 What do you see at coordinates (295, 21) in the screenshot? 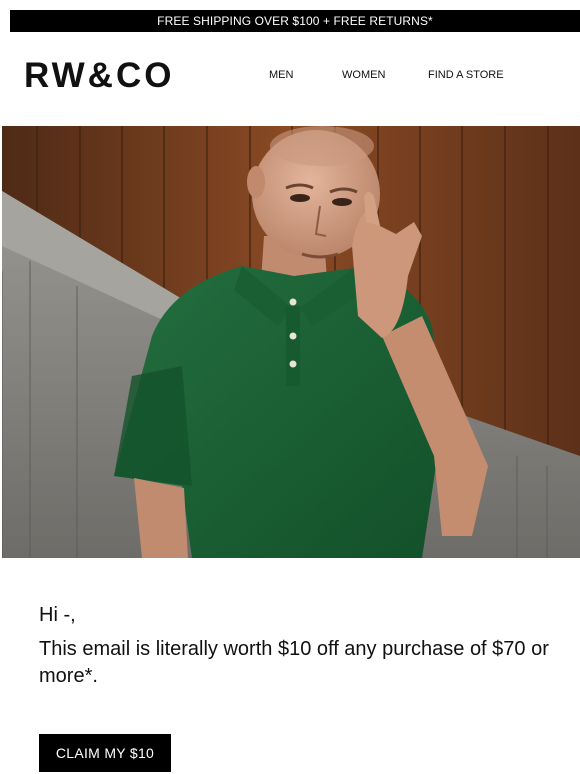
I see `shipping-banner: FREE SHIPPING OVER $100 + FREE RETURNS*` at bounding box center [295, 21].